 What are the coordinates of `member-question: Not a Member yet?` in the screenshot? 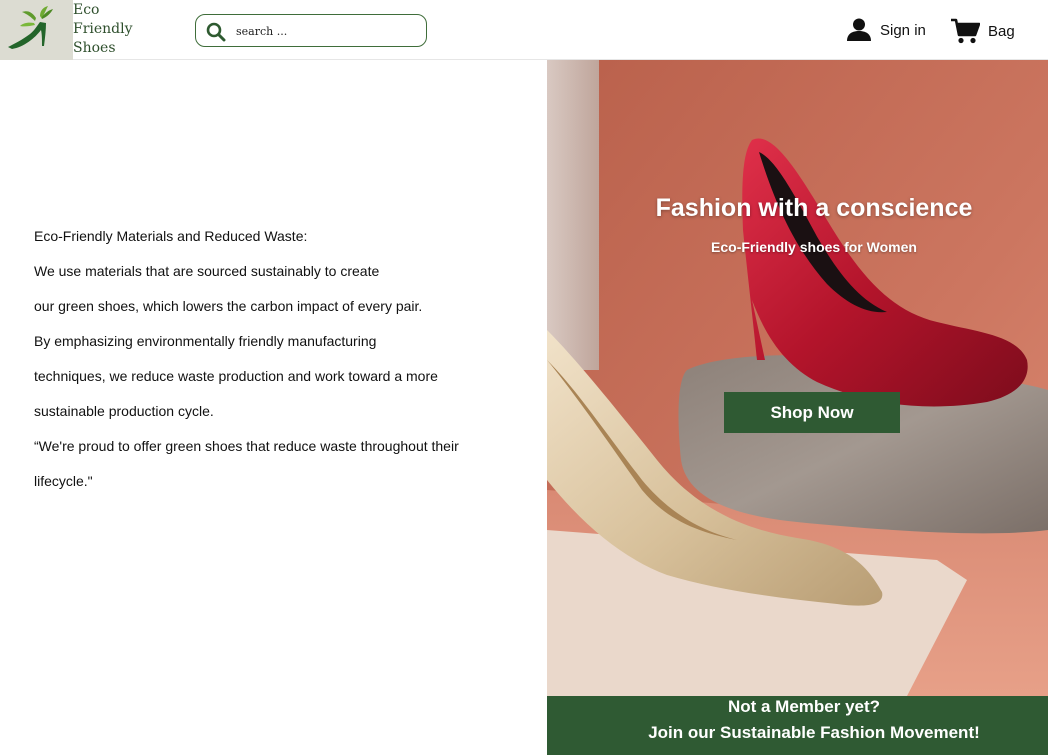 It's located at (804, 706).